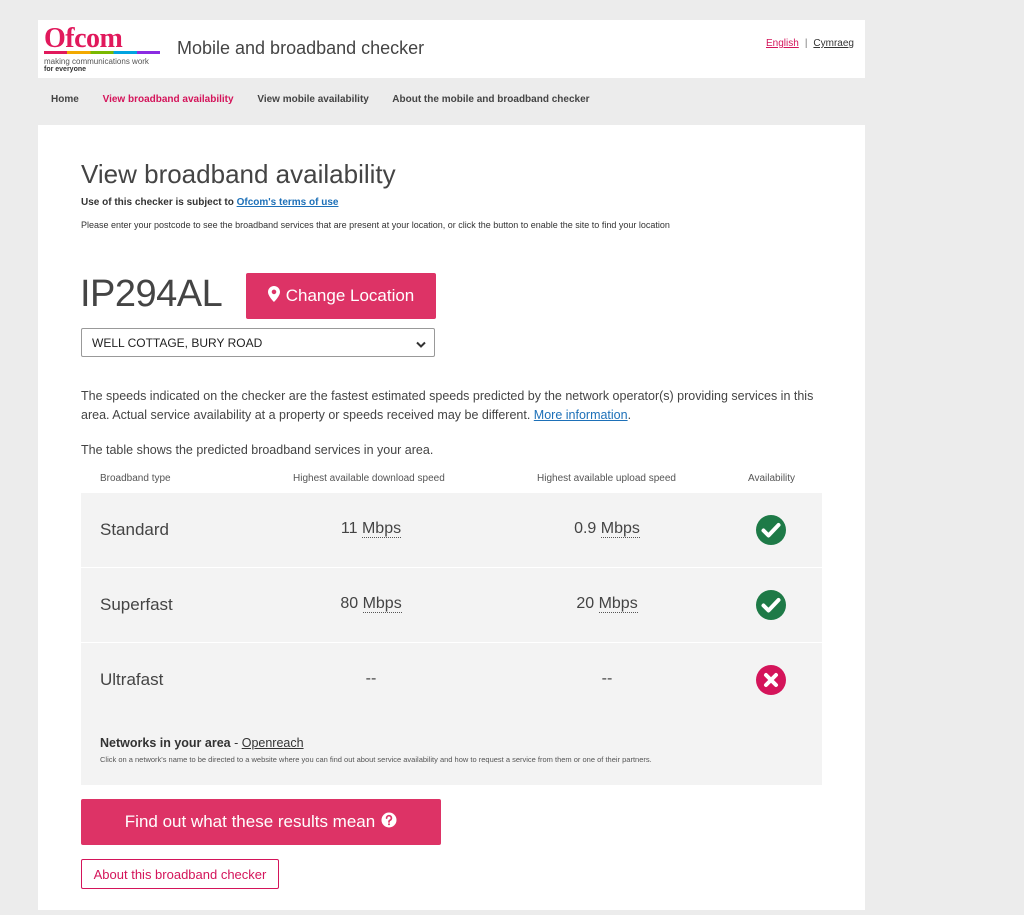  Describe the element at coordinates (585, 603) in the screenshot. I see `upload-value: 20` at that location.